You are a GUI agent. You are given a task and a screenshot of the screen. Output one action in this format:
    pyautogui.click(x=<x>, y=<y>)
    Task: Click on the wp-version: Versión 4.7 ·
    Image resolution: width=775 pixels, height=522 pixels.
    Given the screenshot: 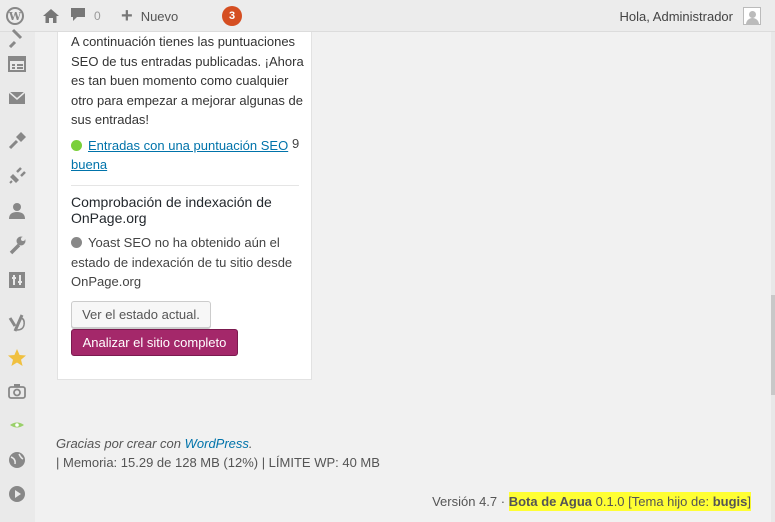 What is the action you would take?
    pyautogui.click(x=470, y=501)
    